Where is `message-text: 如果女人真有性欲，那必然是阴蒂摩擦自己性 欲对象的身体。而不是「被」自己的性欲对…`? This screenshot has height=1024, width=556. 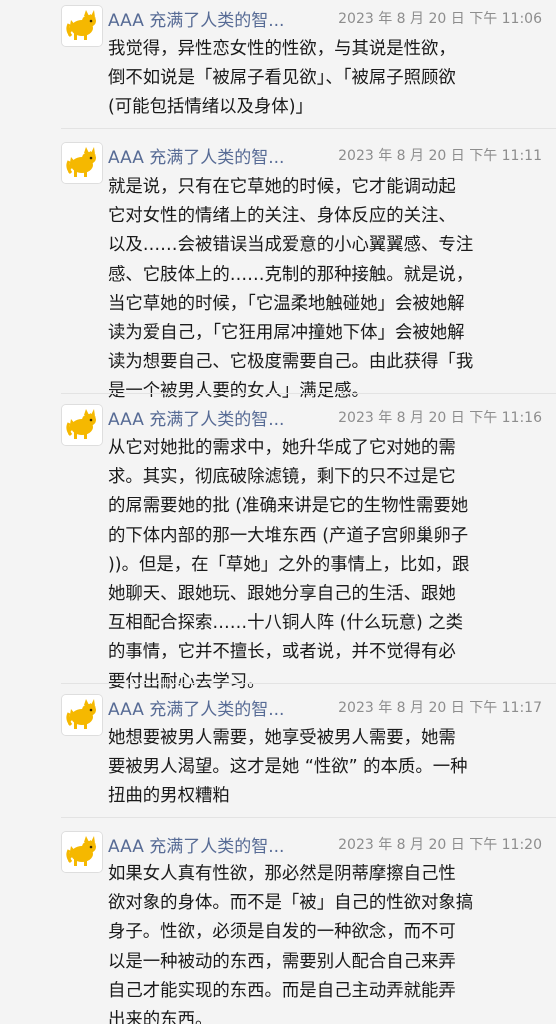 message-text: 如果女人真有性欲，那必然是阴蒂摩擦自己性 欲对象的身体。而不是「被」自己的性欲对… is located at coordinates (291, 944).